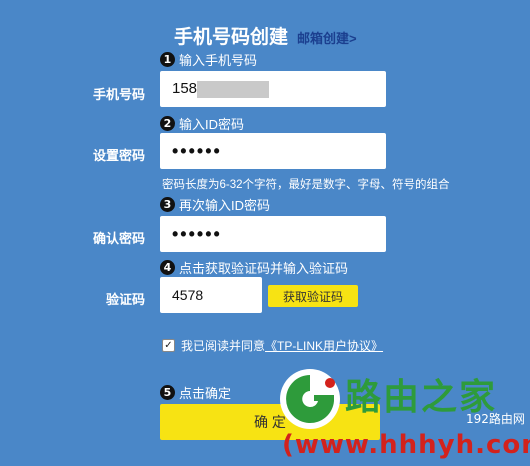 This screenshot has width=530, height=466. What do you see at coordinates (273, 234) in the screenshot?
I see `confirm-password-input: ••••••` at bounding box center [273, 234].